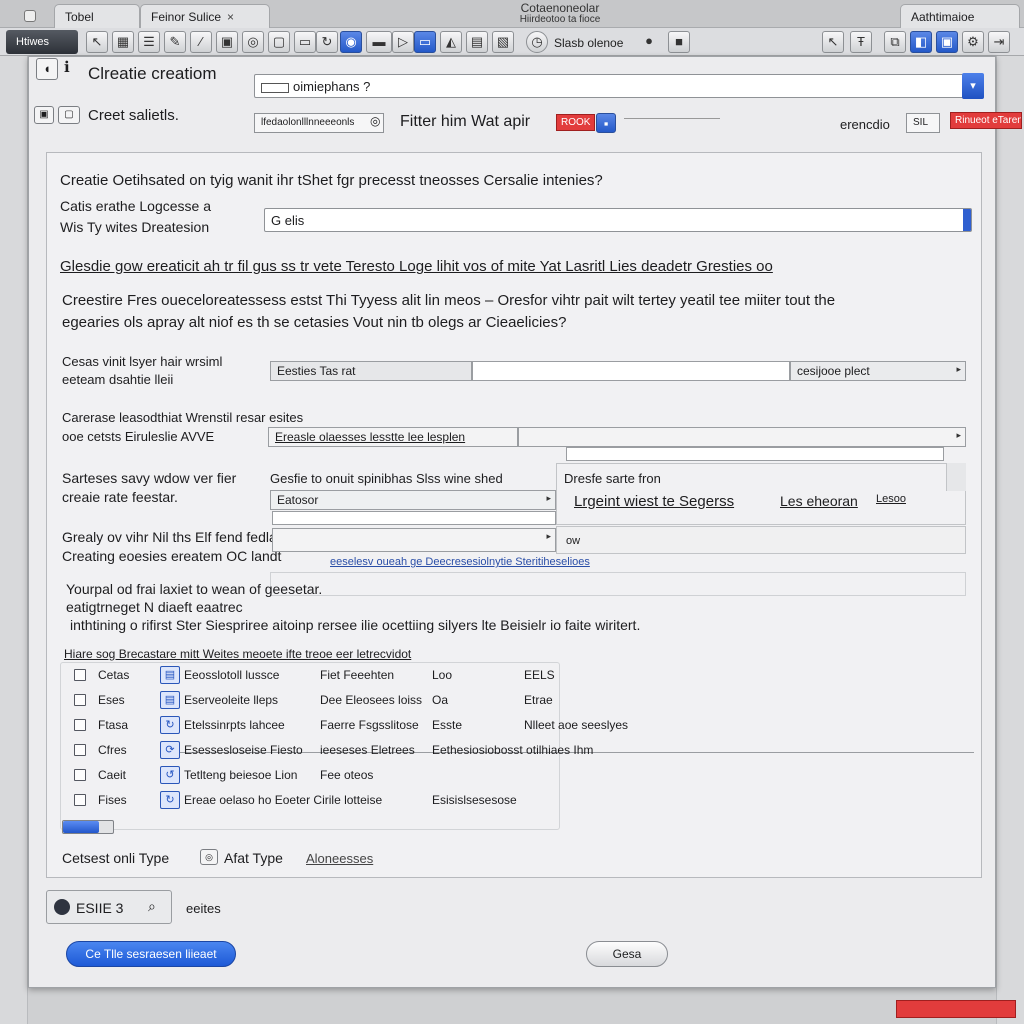  What do you see at coordinates (627, 954) in the screenshot?
I see `secondary-button: Gesa` at bounding box center [627, 954].